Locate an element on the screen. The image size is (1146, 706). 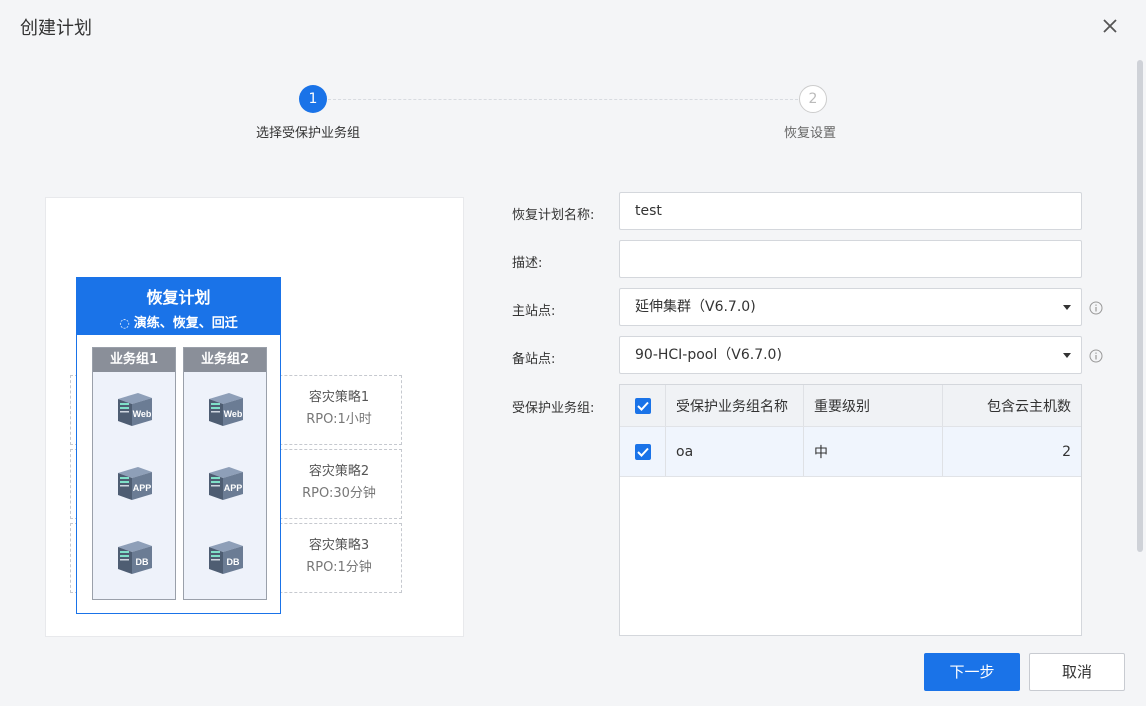
dialog-title: 创建计划 is located at coordinates (56, 28).